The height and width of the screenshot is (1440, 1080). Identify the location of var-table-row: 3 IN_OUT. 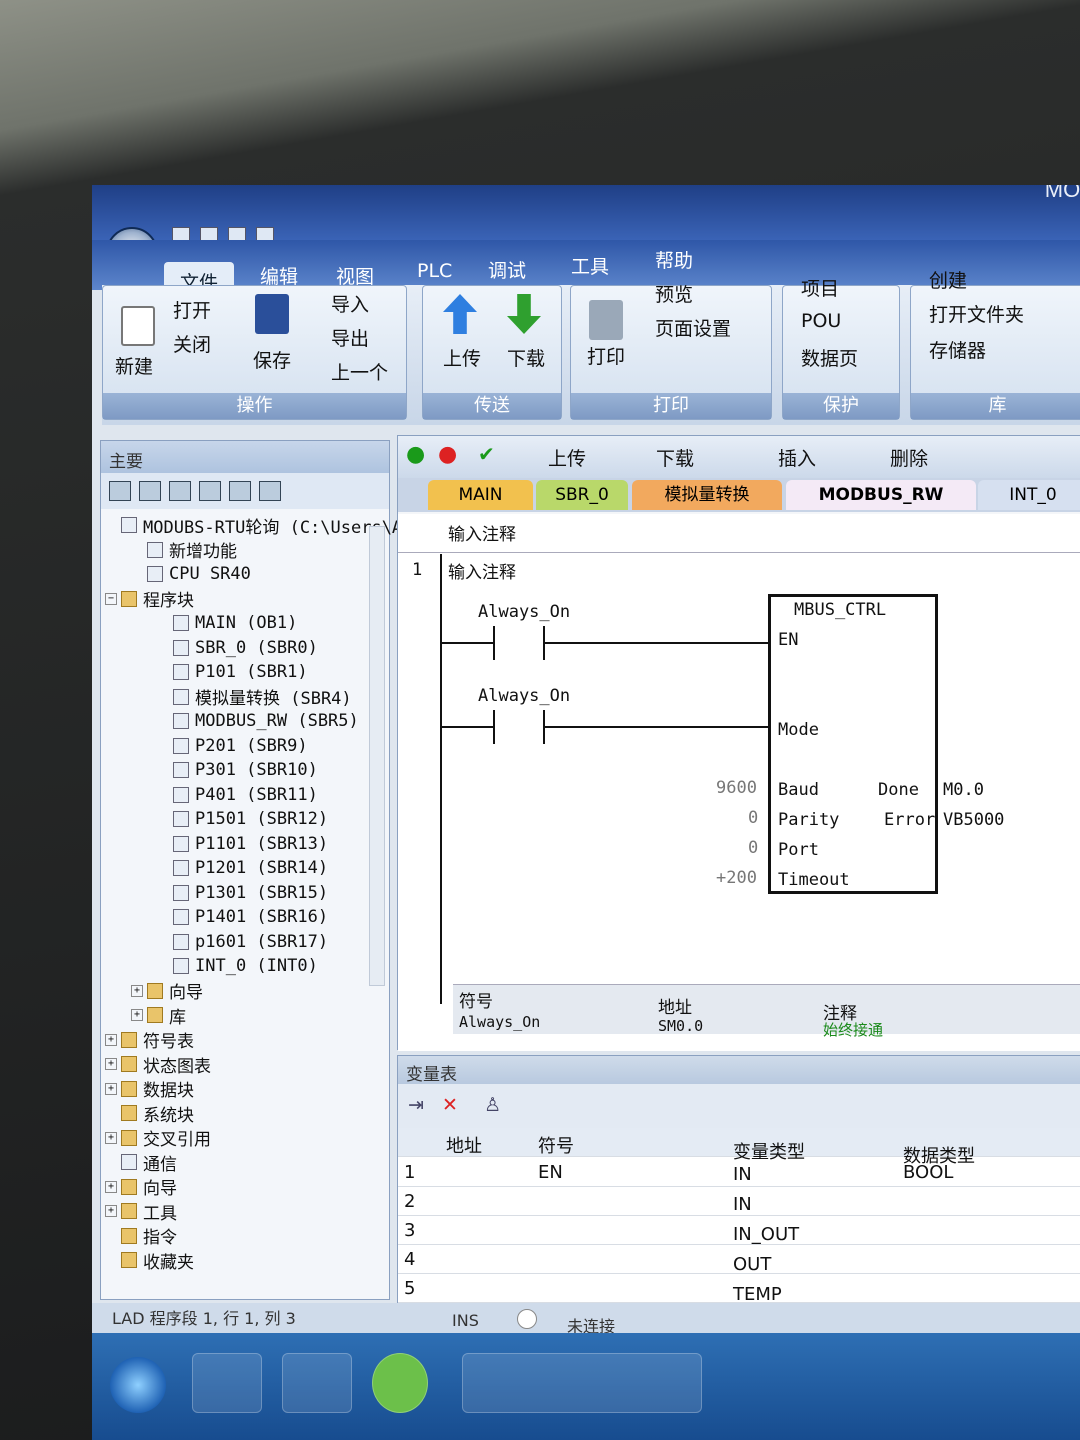
(739, 1230).